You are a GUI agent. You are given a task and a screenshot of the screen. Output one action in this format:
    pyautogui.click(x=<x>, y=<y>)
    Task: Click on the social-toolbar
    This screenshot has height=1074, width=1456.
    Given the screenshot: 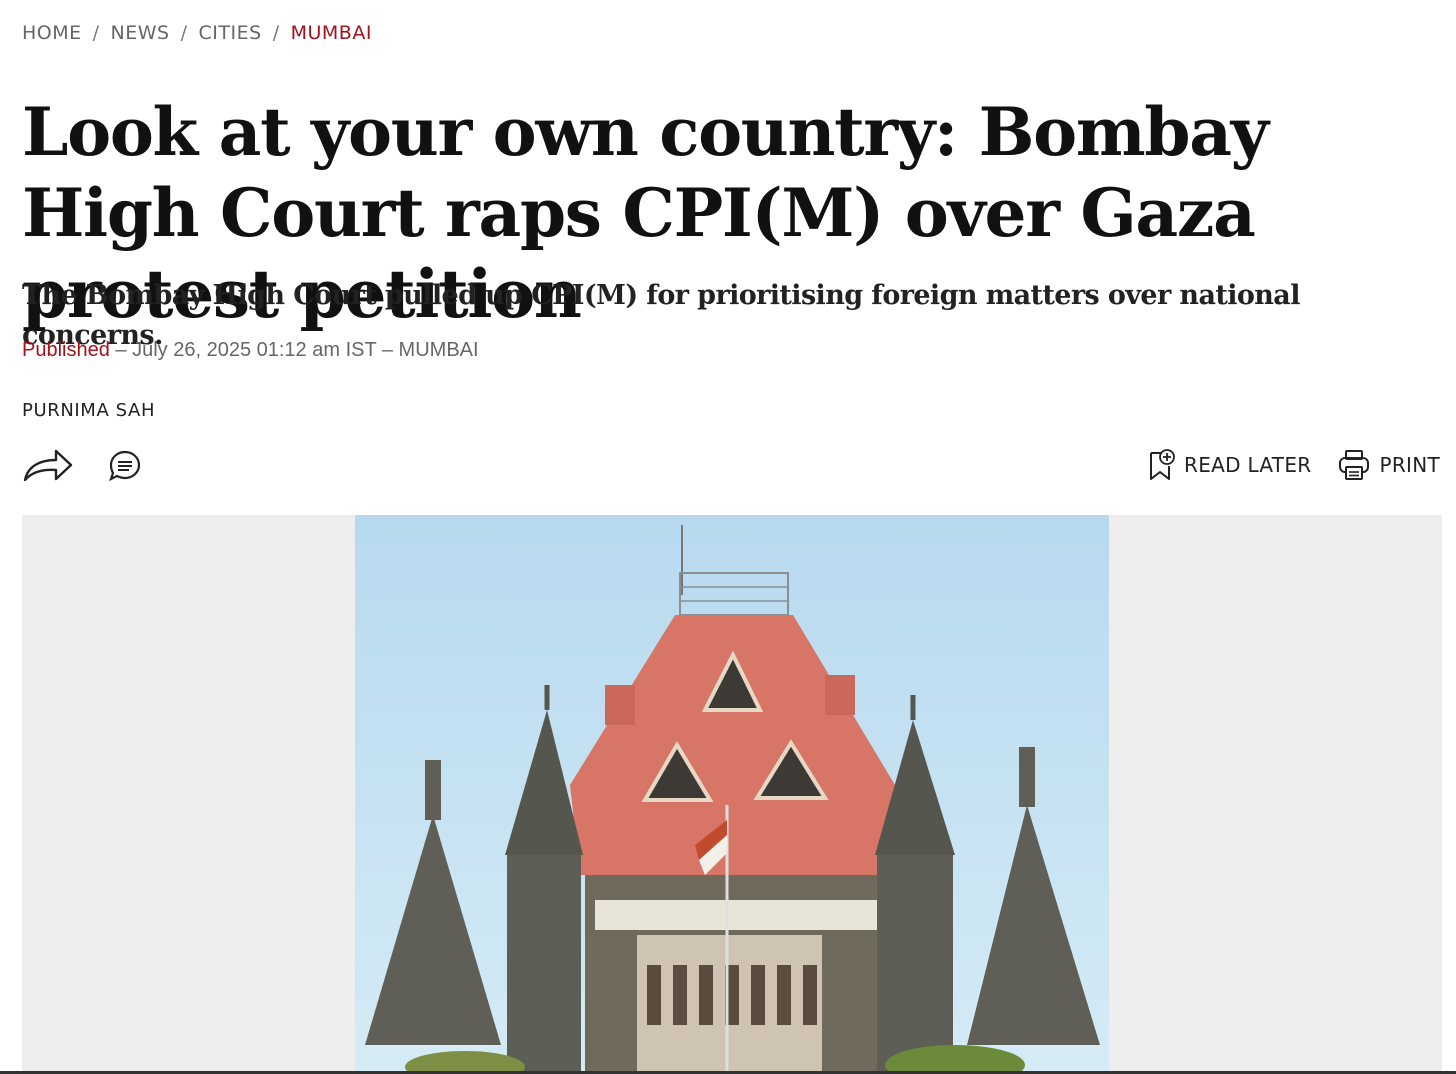 What is the action you would take?
    pyautogui.click(x=82, y=466)
    